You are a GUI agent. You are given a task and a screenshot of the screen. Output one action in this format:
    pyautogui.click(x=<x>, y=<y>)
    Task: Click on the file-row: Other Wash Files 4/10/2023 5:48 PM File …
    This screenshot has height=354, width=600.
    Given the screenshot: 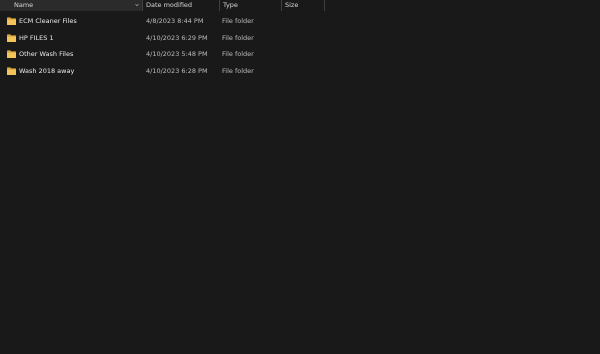 What is the action you would take?
    pyautogui.click(x=162, y=54)
    